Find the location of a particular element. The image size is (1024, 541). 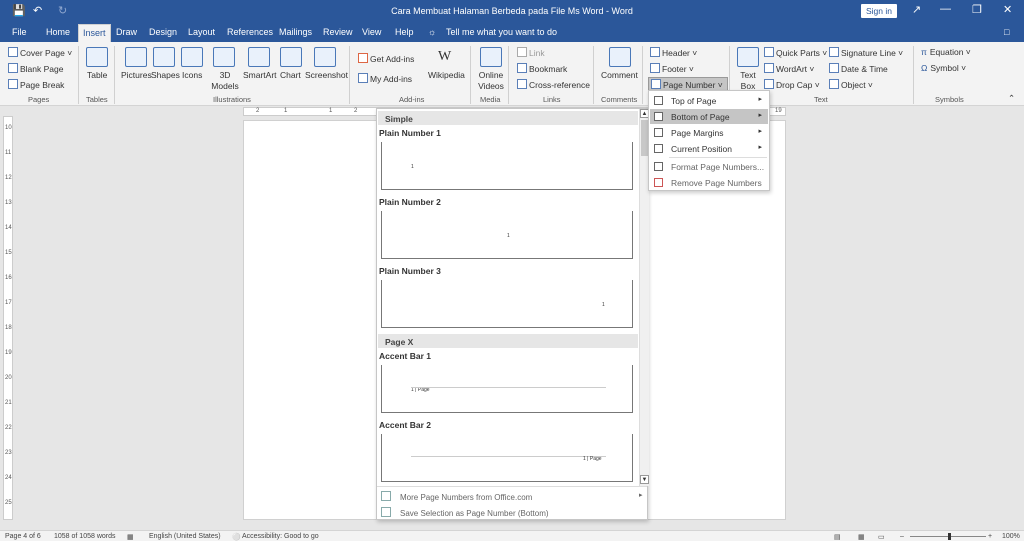

tab-insert: Insert is located at coordinates (94, 33).